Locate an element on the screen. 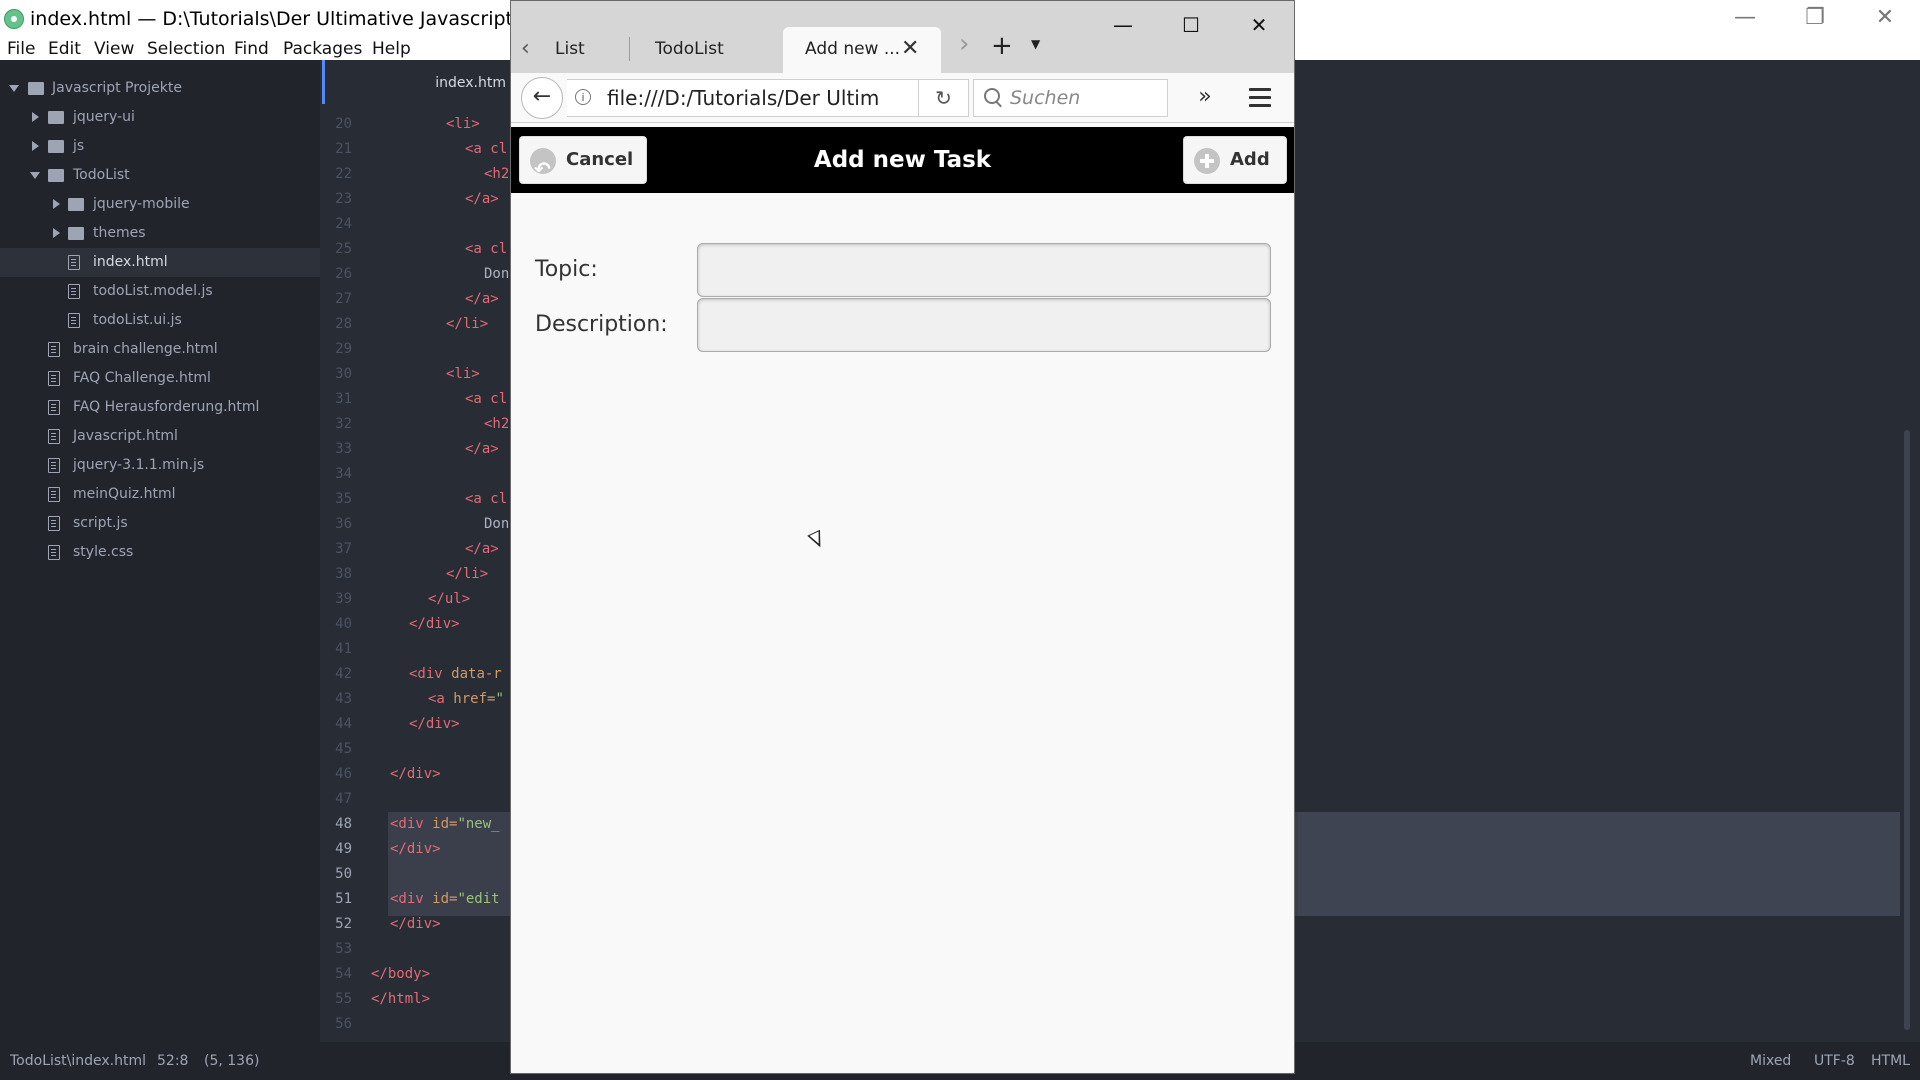  tab-label: List is located at coordinates (570, 49).